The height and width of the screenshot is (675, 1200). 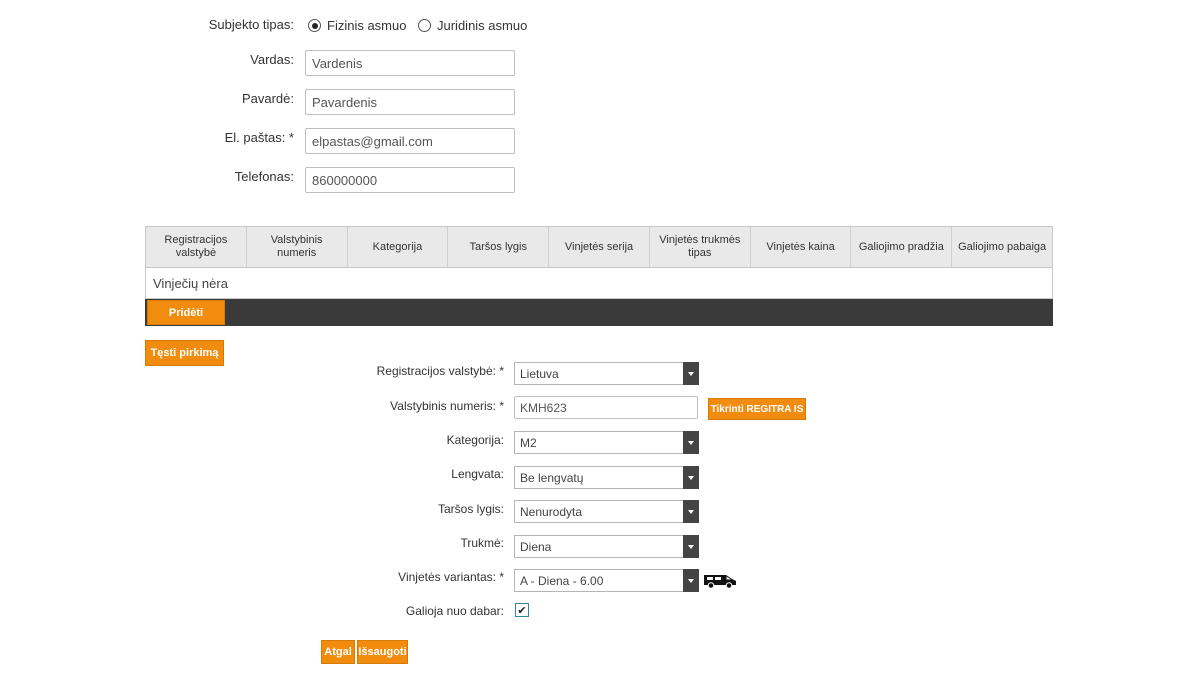 I want to click on radio-natural-person: Fizinis asmuo, so click(x=357, y=25).